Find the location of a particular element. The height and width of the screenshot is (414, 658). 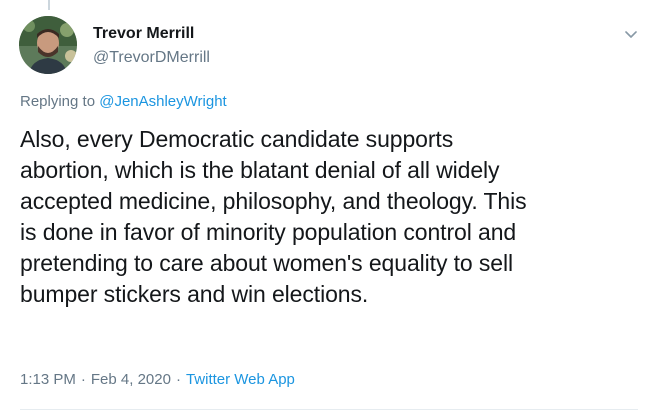

tweet-text-line: bumper stickers and win elections. is located at coordinates (194, 294).